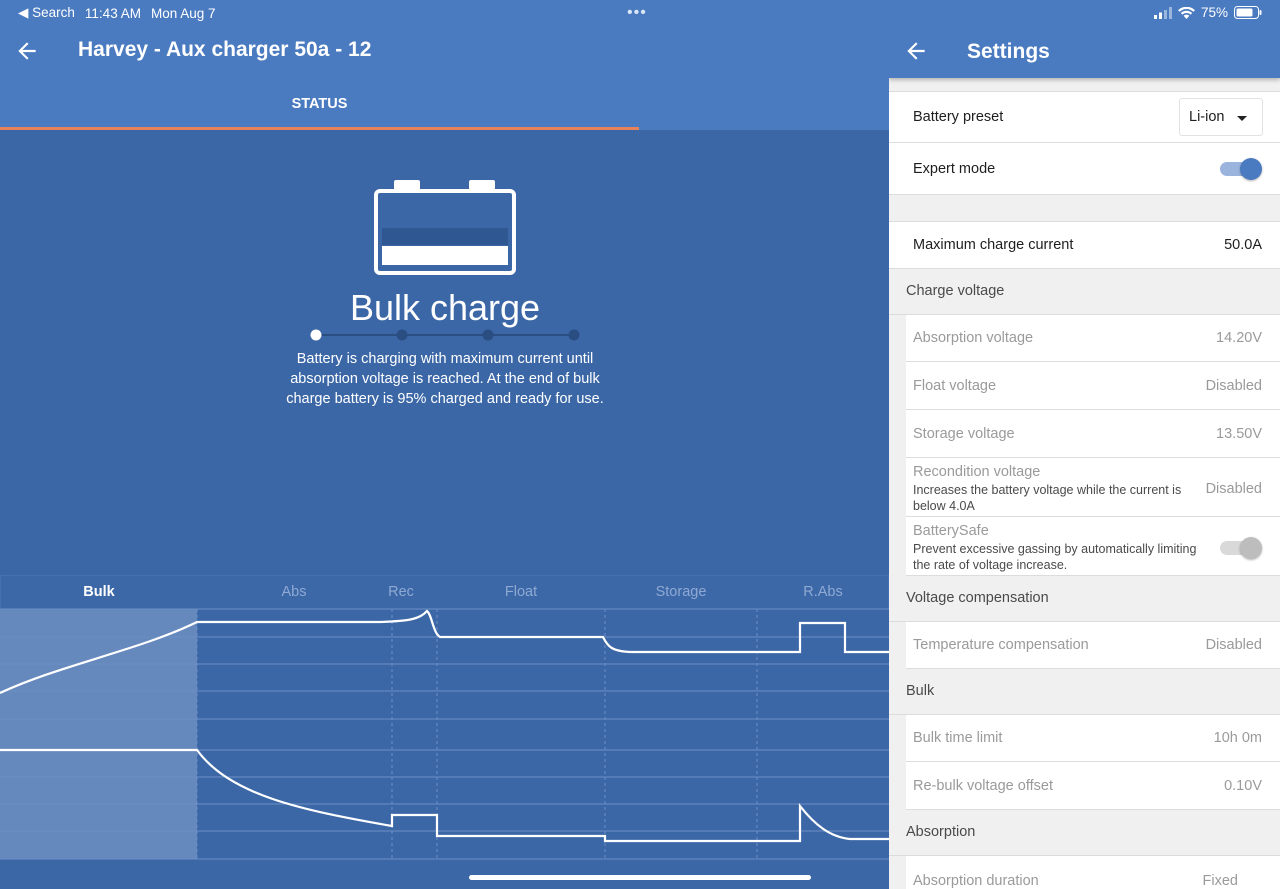  I want to click on absorption-voltage-row: Absorption voltage 14.20V, so click(1093, 338).